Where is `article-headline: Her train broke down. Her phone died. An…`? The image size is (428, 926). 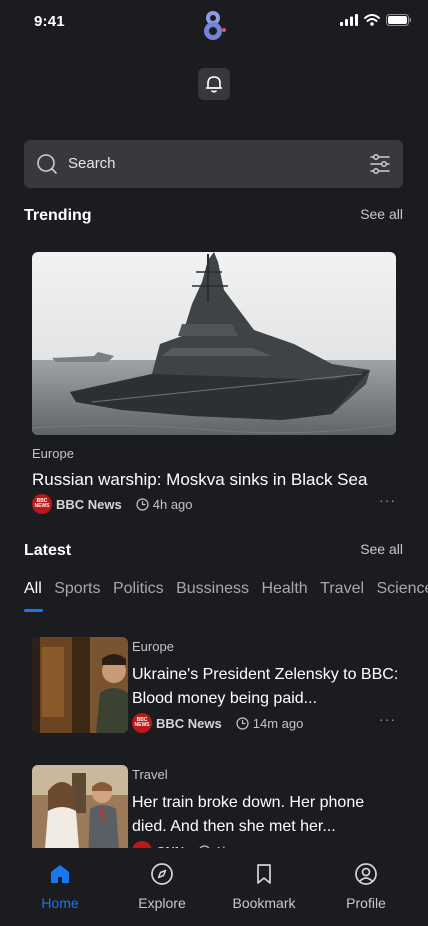
article-headline: Her train broke down. Her phone died. An… is located at coordinates (267, 815).